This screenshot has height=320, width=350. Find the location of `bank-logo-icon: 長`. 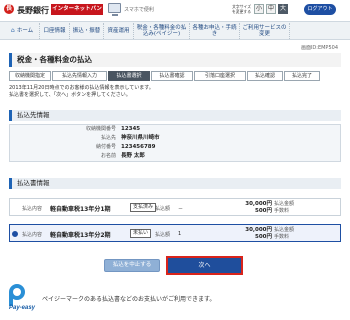

bank-logo-icon: 長 is located at coordinates (9, 9).